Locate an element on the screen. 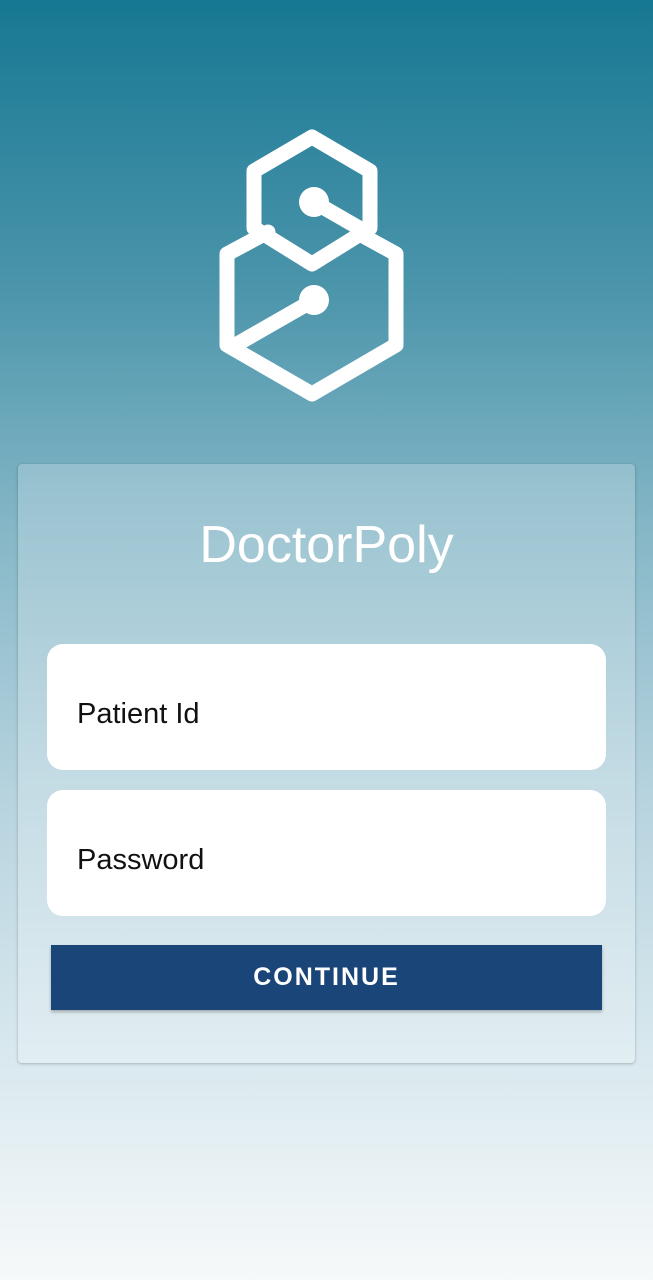 The height and width of the screenshot is (1280, 653). app-title: DoctorPoly is located at coordinates (326, 545).